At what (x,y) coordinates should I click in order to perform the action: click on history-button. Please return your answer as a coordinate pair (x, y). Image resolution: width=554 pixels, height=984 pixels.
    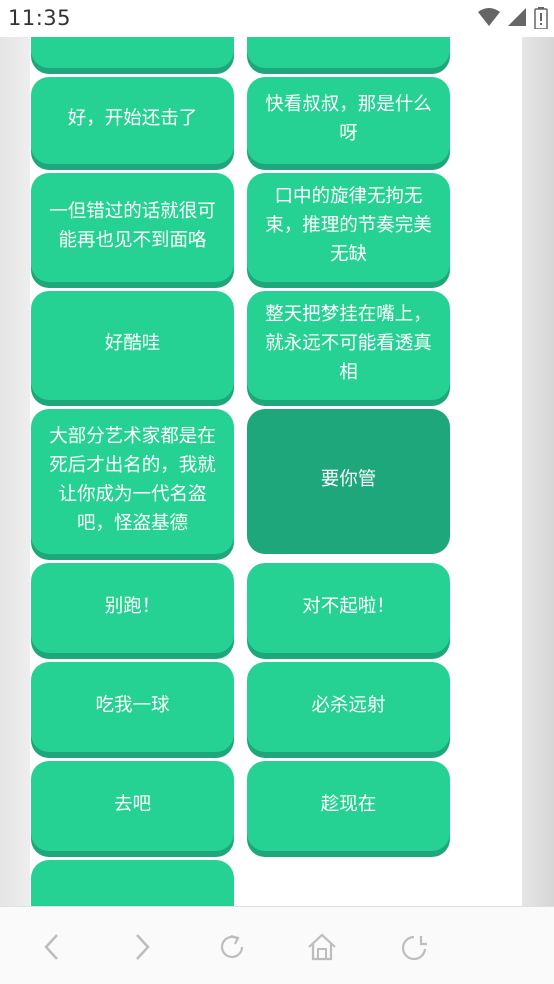
    Looking at the image, I should click on (416, 947).